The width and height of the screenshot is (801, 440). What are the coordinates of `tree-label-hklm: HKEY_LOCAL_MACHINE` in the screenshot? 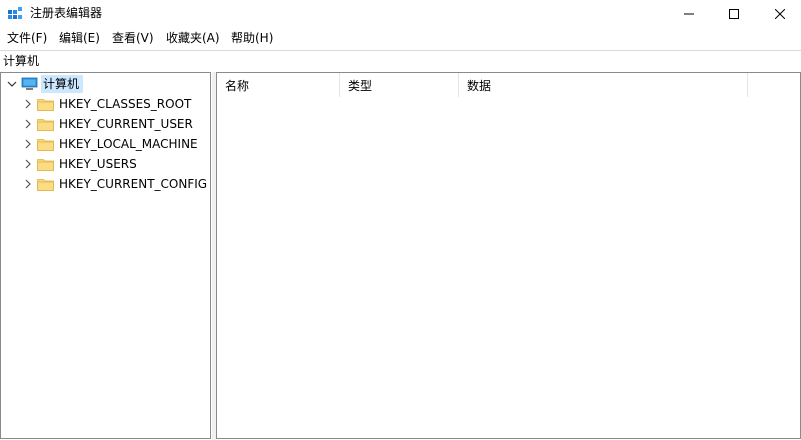 It's located at (128, 144).